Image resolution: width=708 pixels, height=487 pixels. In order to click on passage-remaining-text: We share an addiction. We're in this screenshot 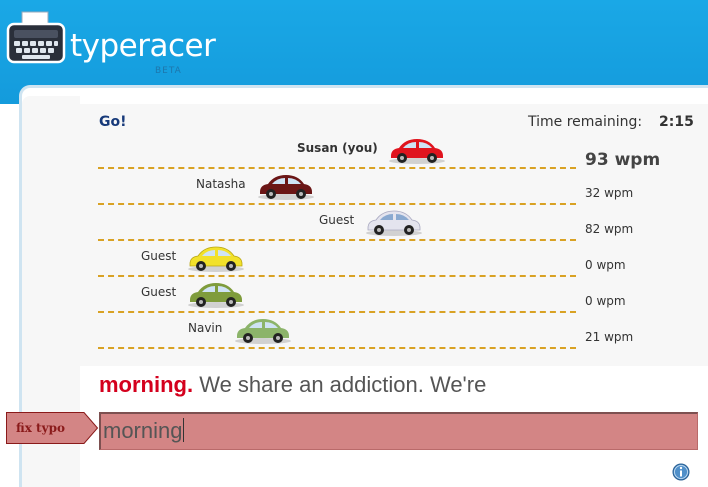, I will do `click(340, 384)`.